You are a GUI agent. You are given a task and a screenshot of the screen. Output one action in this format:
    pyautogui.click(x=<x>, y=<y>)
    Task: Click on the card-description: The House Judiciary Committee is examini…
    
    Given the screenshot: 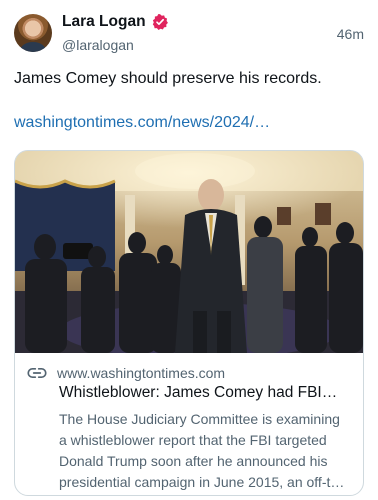 What is the action you would take?
    pyautogui.click(x=207, y=451)
    